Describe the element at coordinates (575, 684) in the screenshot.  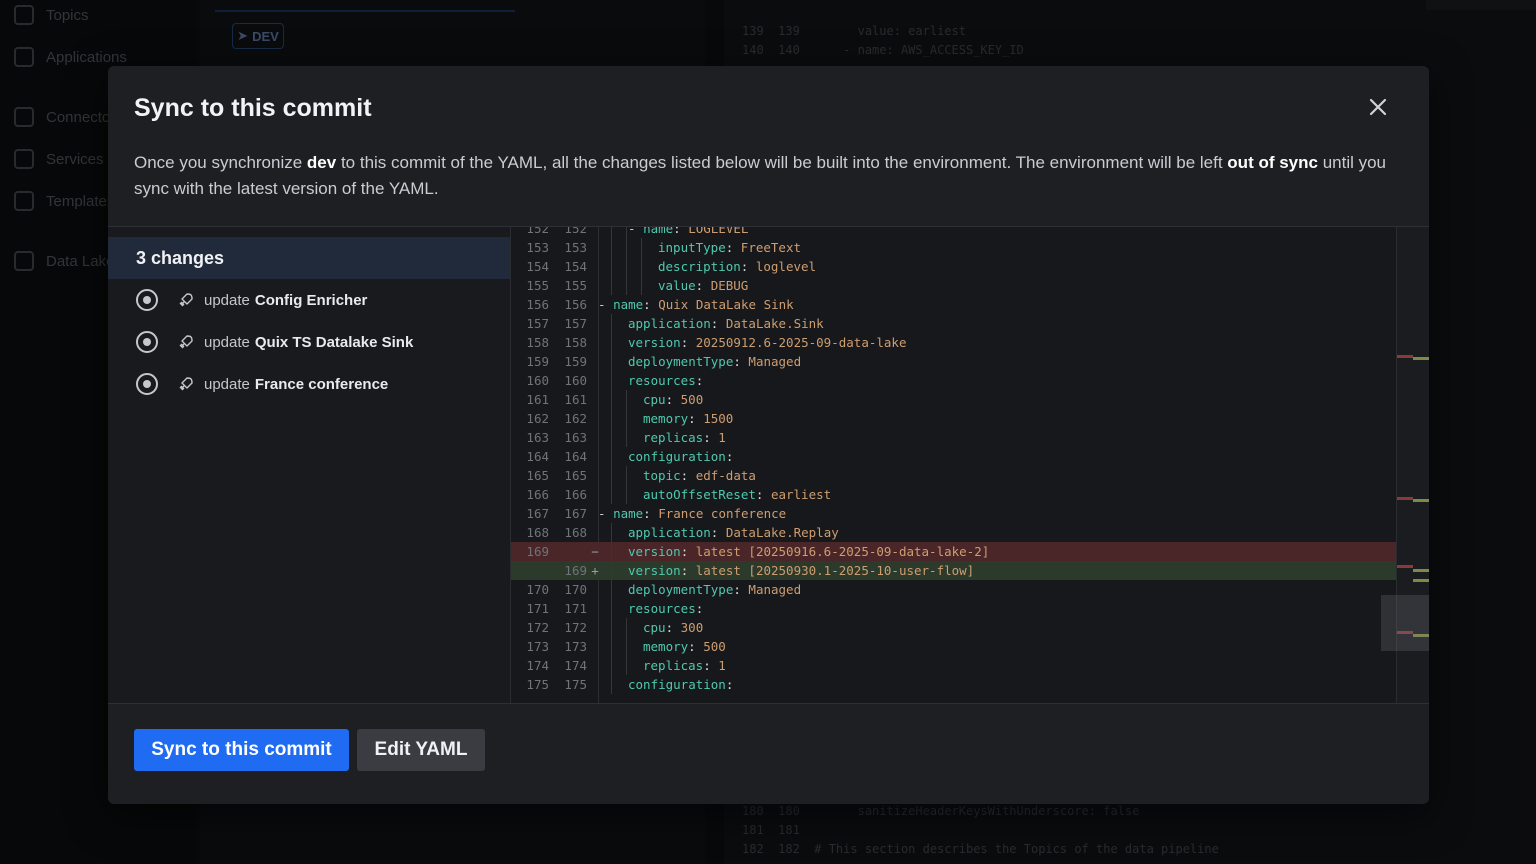
I see `line-number-modified: 175` at that location.